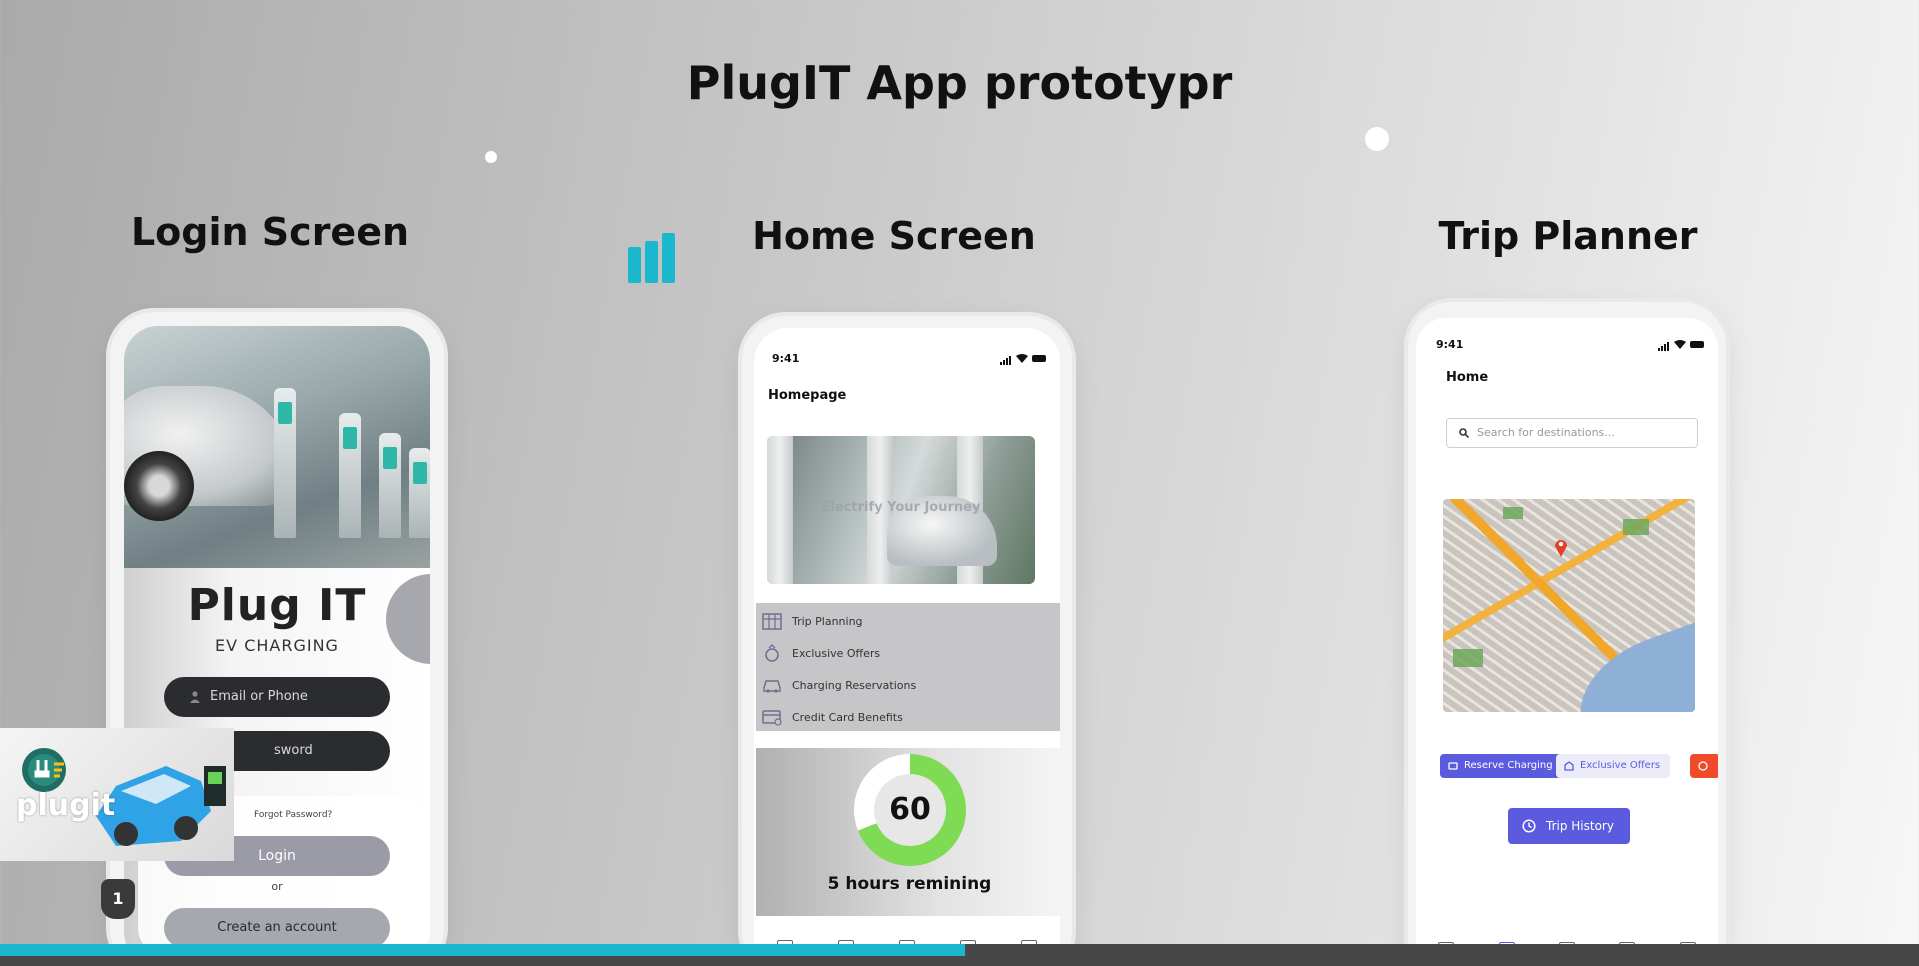 This screenshot has height=966, width=1919. Describe the element at coordinates (1568, 236) in the screenshot. I see `trip-section-title: Trip Planner` at that location.